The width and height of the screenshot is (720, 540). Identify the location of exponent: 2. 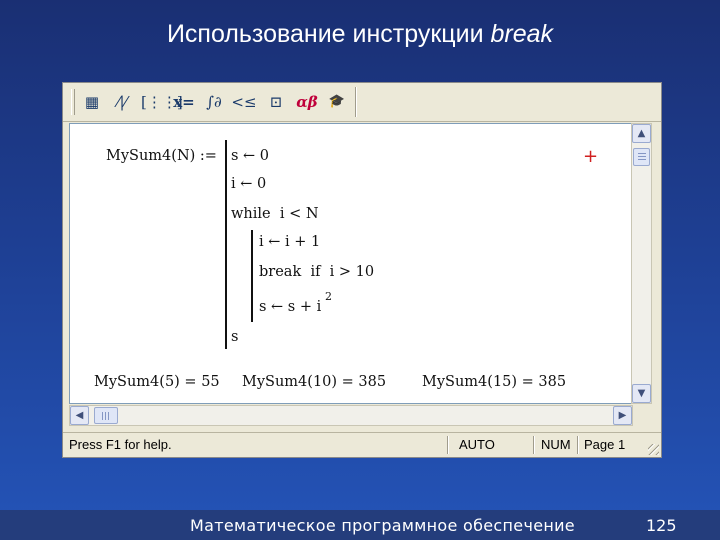
(328, 296).